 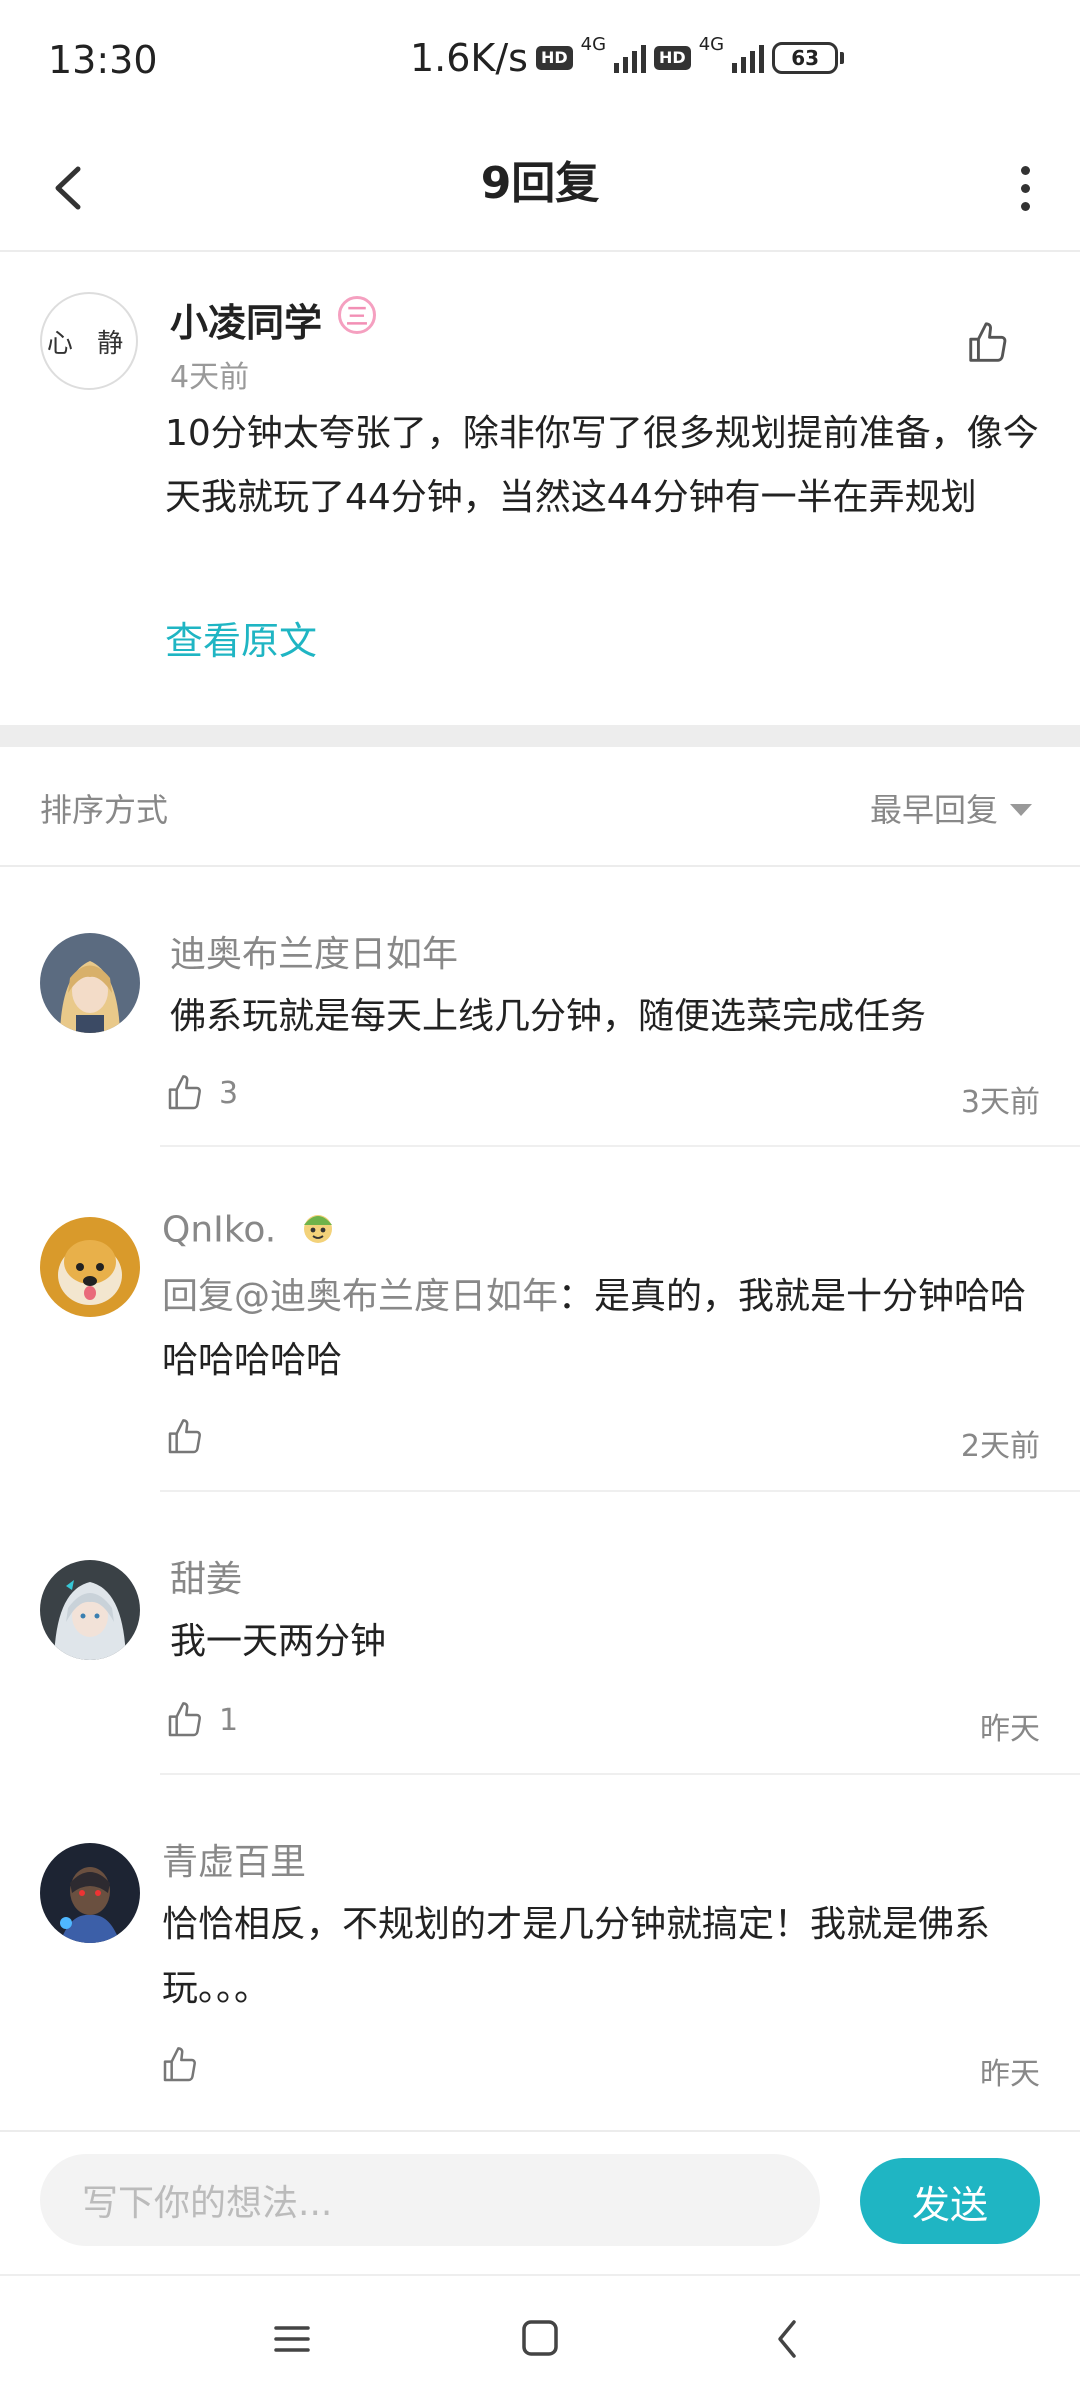 What do you see at coordinates (360, 1296) in the screenshot?
I see `reply-mention: 回复@迪奥布兰度日如年` at bounding box center [360, 1296].